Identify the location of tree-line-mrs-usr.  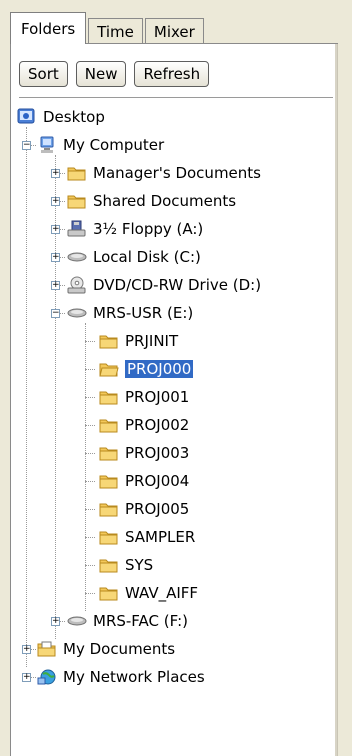
(85, 467).